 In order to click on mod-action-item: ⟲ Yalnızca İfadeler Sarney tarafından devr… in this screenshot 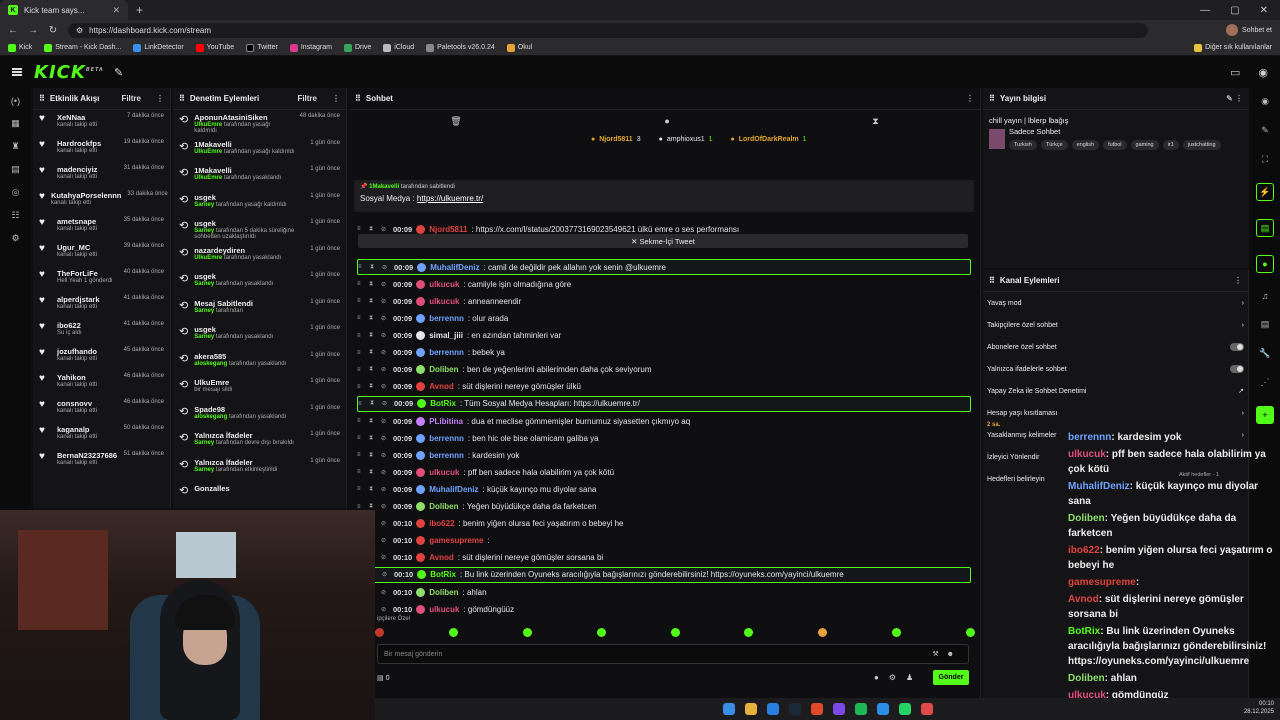, I will do `click(259, 441)`.